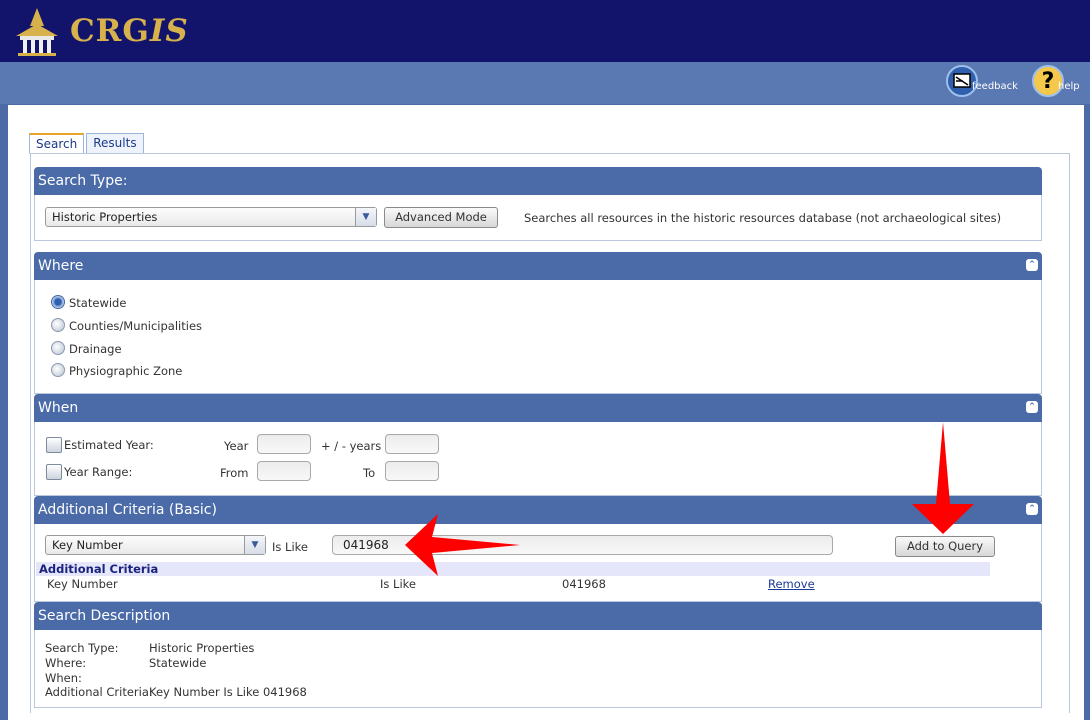 The image size is (1090, 720). Describe the element at coordinates (234, 473) in the screenshot. I see `from-label: From` at that location.